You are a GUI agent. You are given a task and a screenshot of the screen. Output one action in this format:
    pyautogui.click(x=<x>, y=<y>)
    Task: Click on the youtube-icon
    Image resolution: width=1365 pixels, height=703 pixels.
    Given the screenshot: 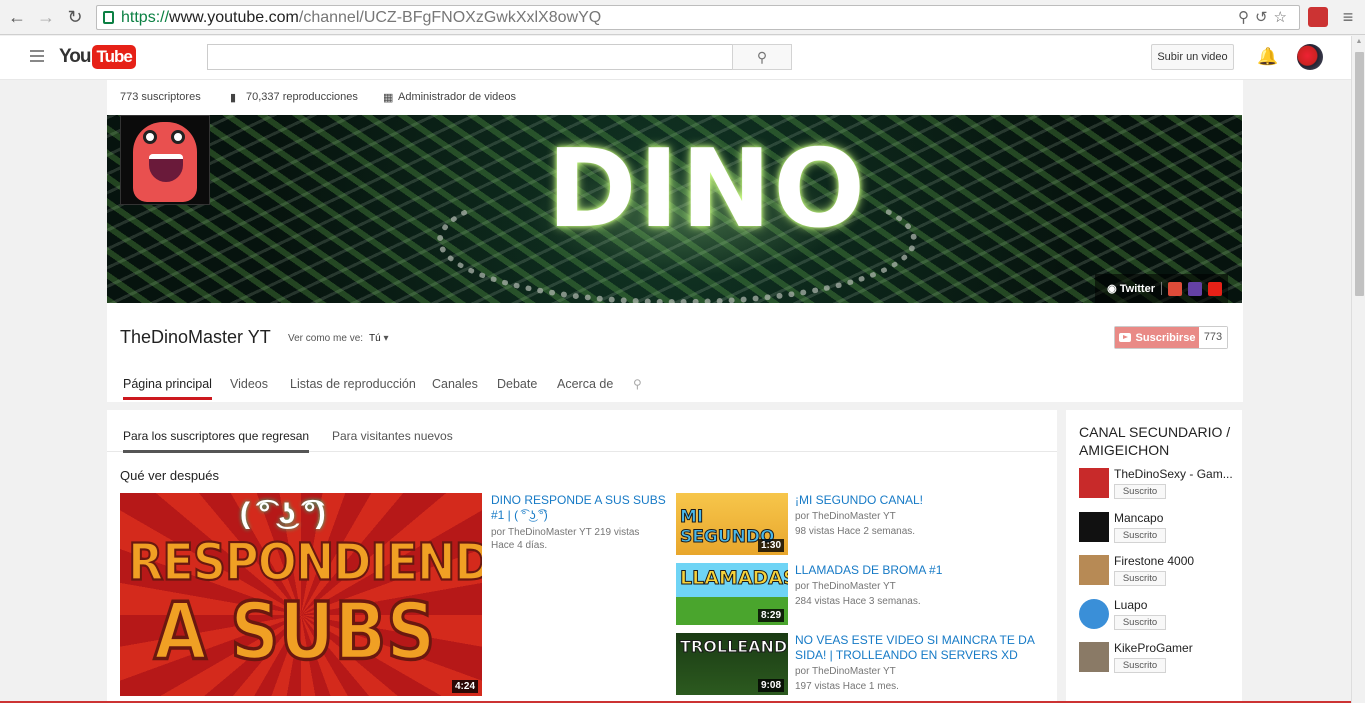 What is the action you would take?
    pyautogui.click(x=1215, y=288)
    